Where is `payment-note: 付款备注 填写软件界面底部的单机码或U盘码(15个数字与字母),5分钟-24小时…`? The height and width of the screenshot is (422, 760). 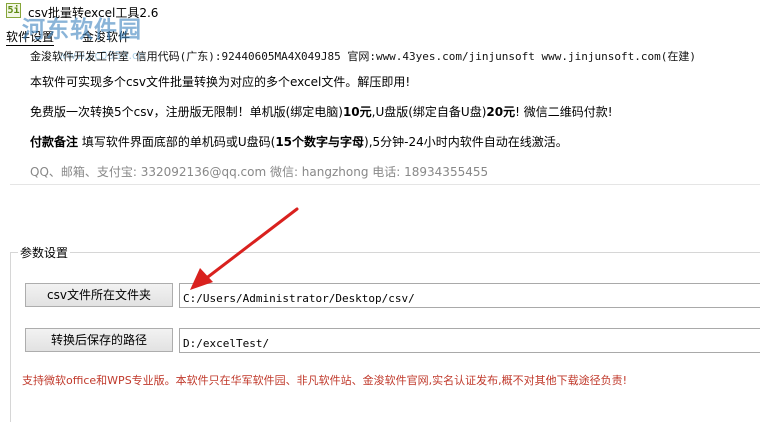 payment-note: 付款备注 填写软件界面底部的单机码或U盘码(15个数字与字母),5分钟-24小时… is located at coordinates (299, 141).